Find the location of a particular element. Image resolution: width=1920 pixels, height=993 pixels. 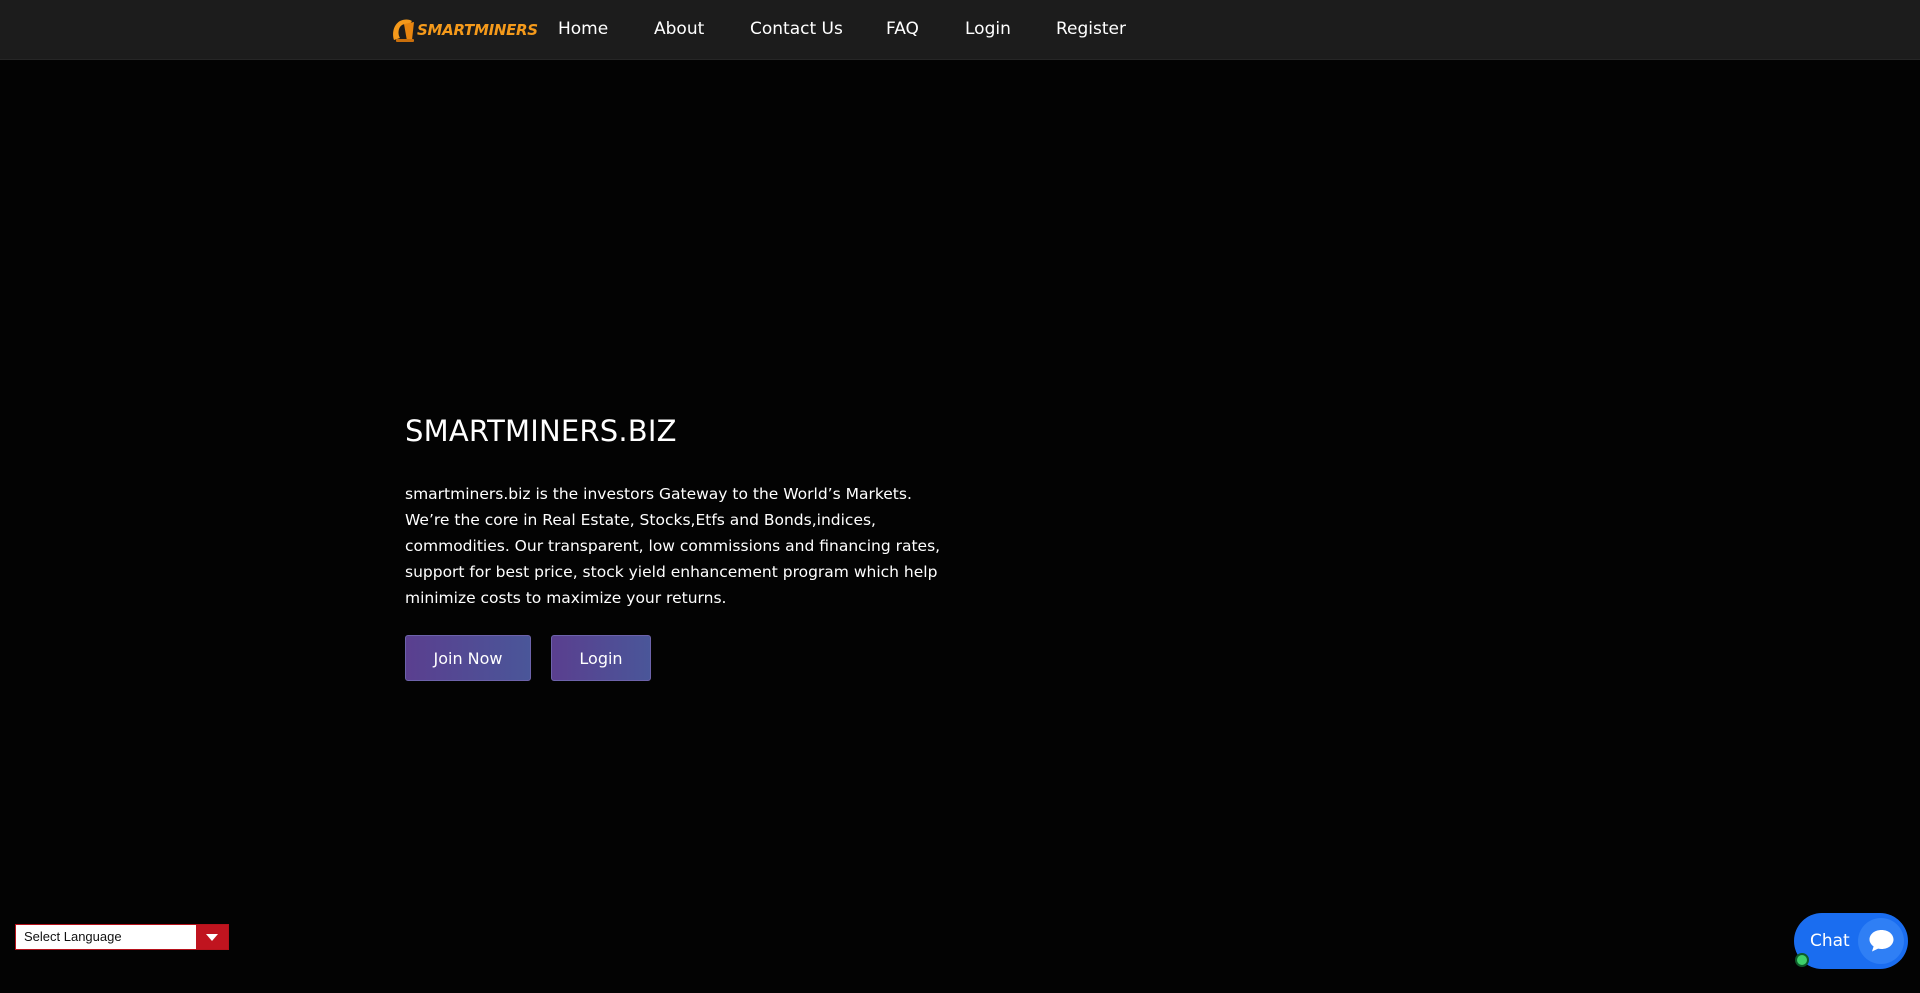

chat-icon-wrap is located at coordinates (1881, 941).